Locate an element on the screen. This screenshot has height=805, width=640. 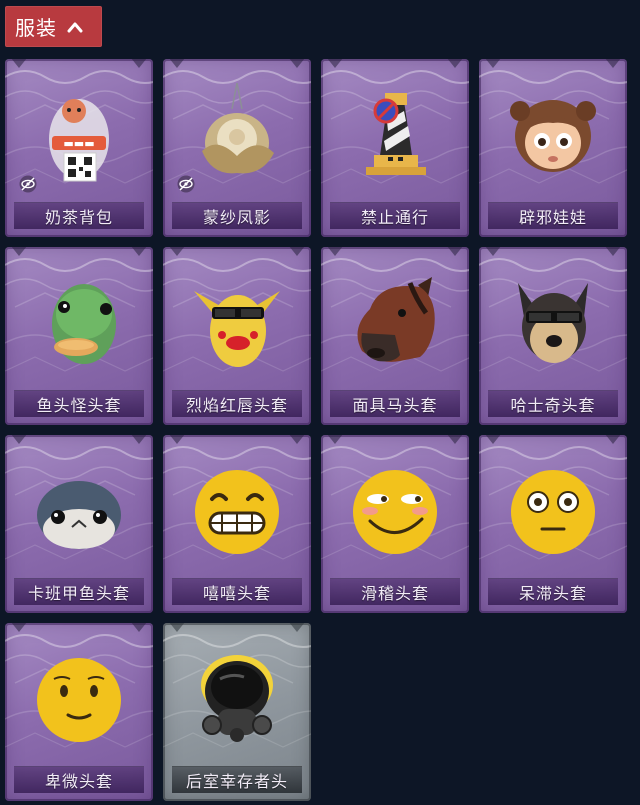
item-name: 奶茶背包 is located at coordinates (78, 217).